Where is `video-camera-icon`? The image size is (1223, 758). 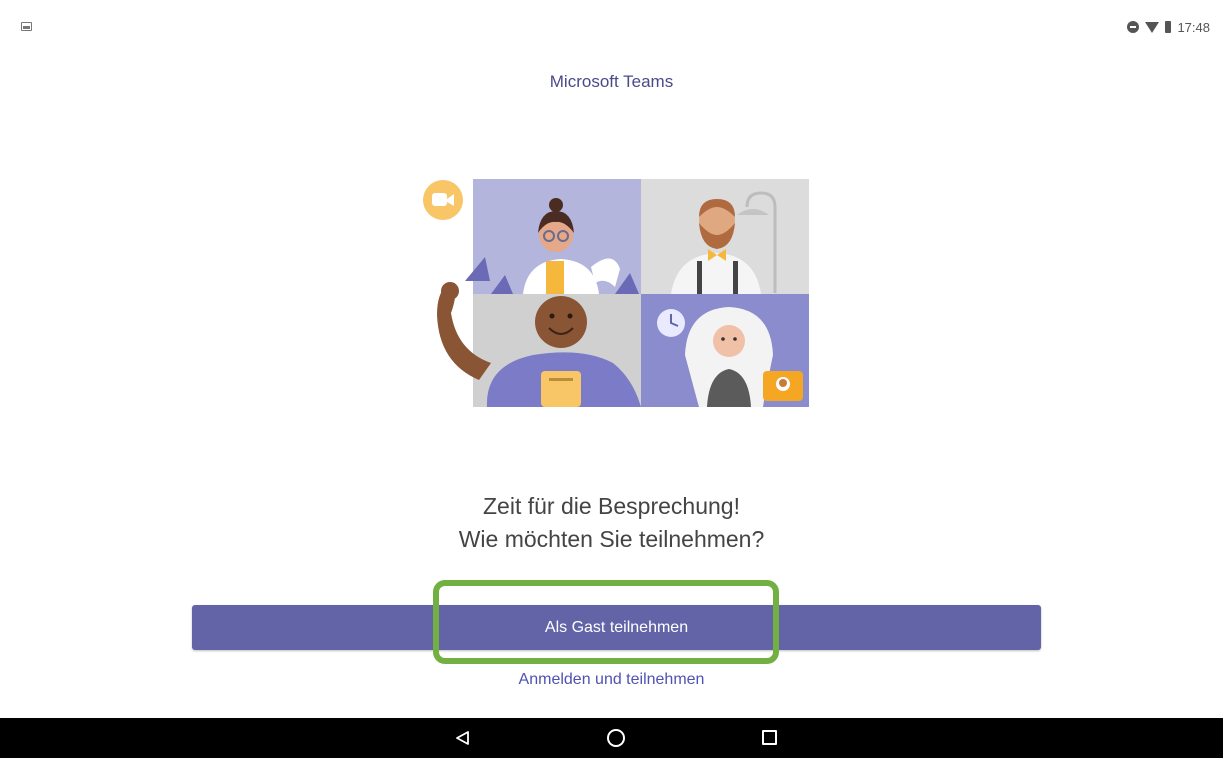
video-camera-icon is located at coordinates (443, 200).